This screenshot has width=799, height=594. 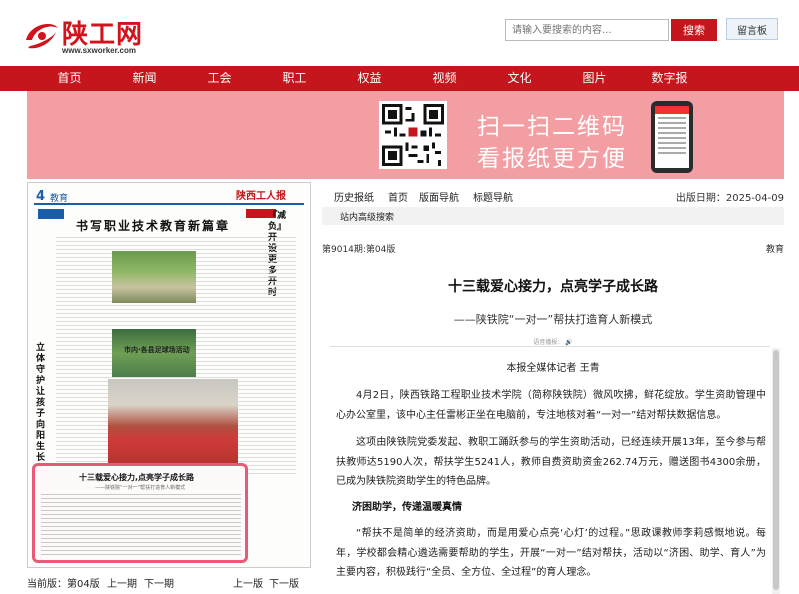 What do you see at coordinates (399, 33) in the screenshot?
I see `site-header: 陕工网 www.sxworker.com 搜索 留言板` at bounding box center [399, 33].